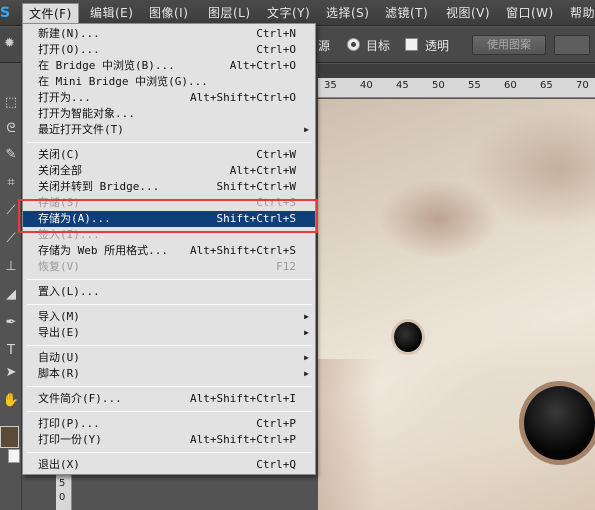  I want to click on type-tool-icon: T, so click(11, 351).